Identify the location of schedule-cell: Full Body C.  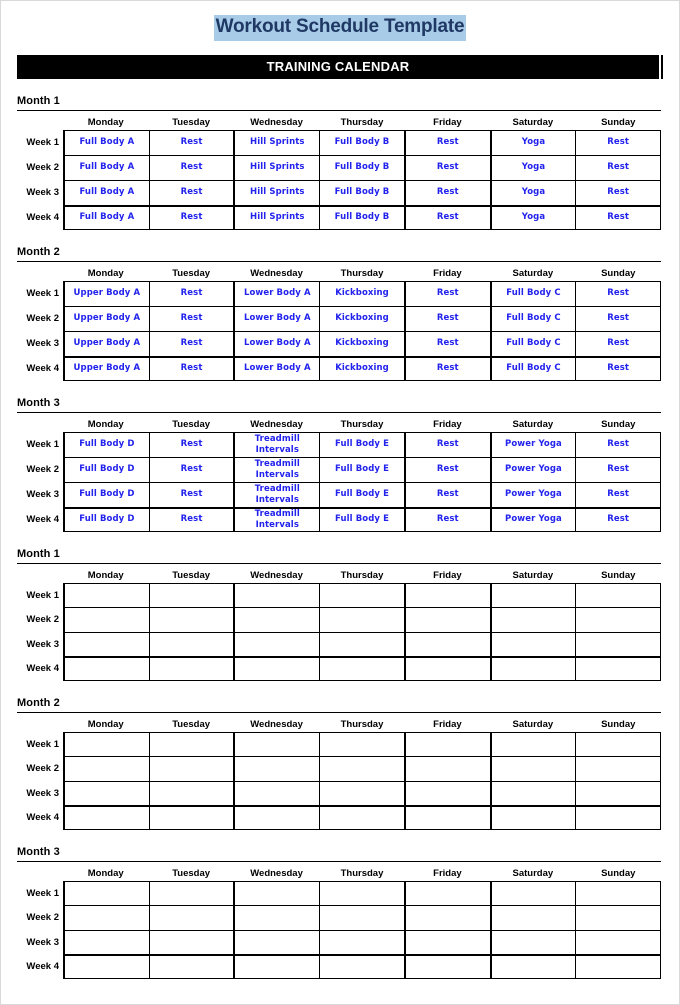
(532, 293).